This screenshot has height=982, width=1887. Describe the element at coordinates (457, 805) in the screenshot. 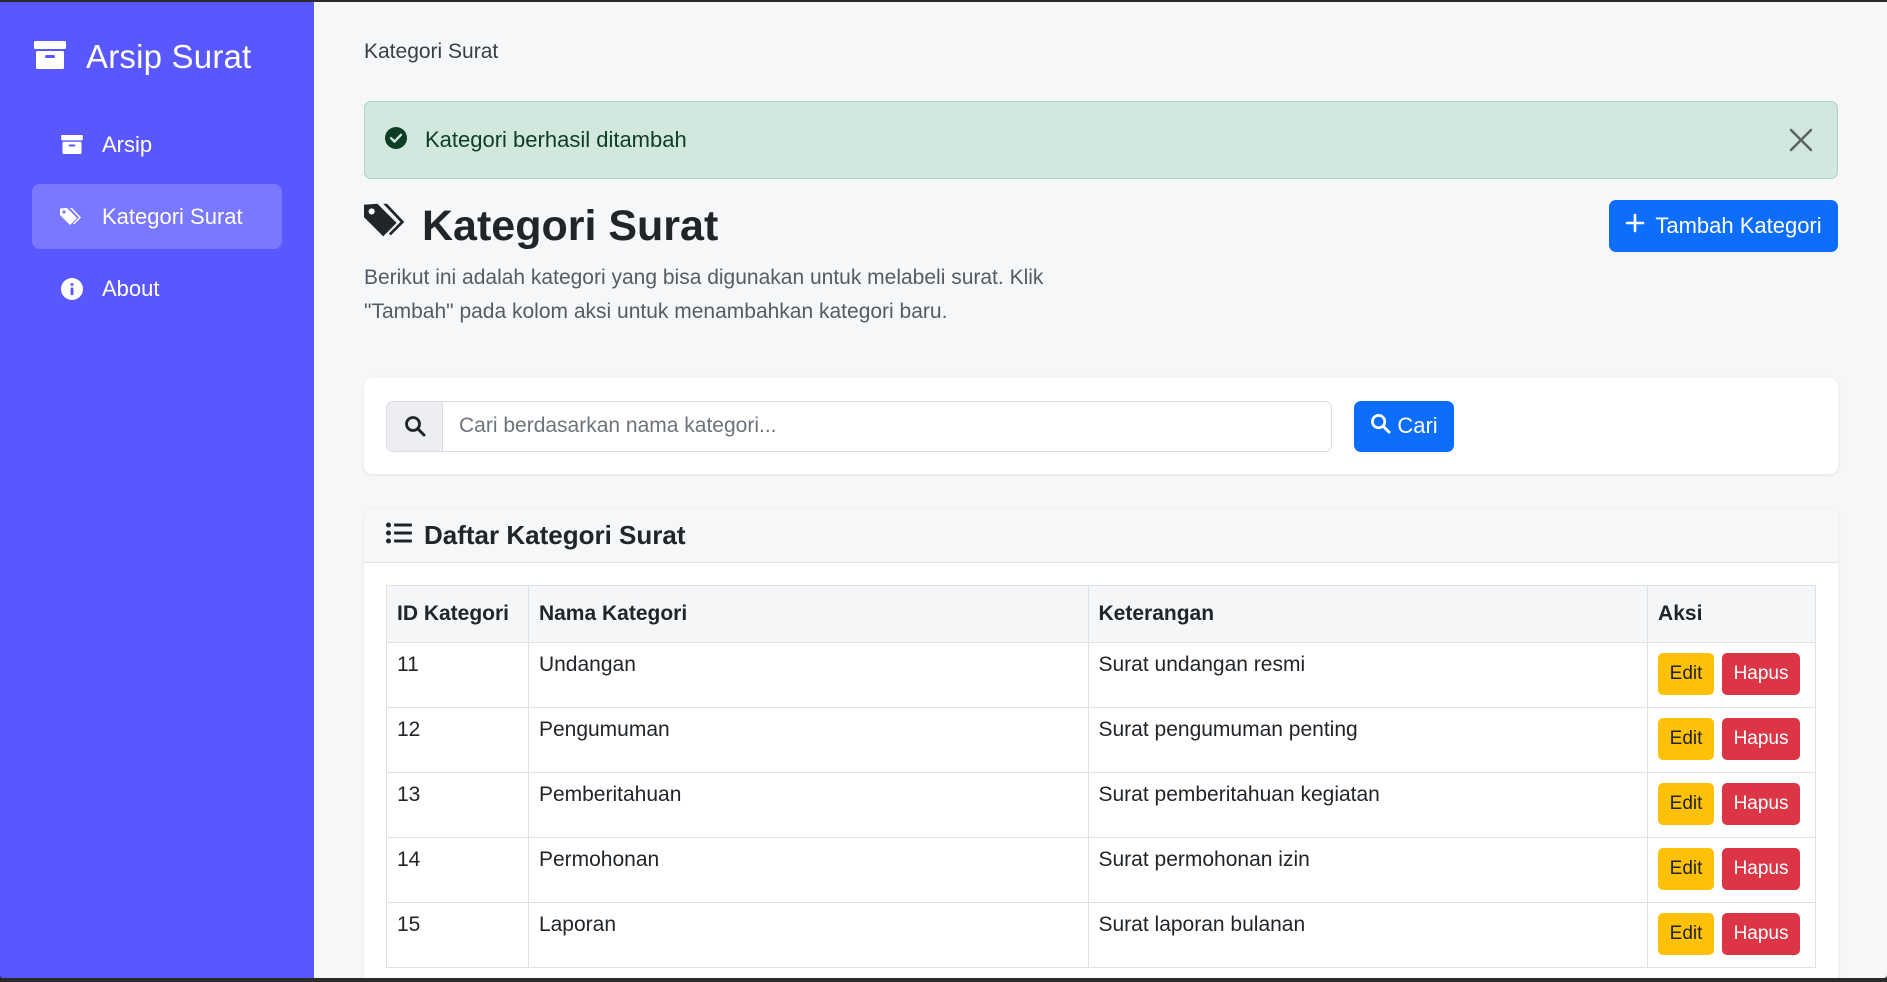

I see `cell-id: 13` at that location.